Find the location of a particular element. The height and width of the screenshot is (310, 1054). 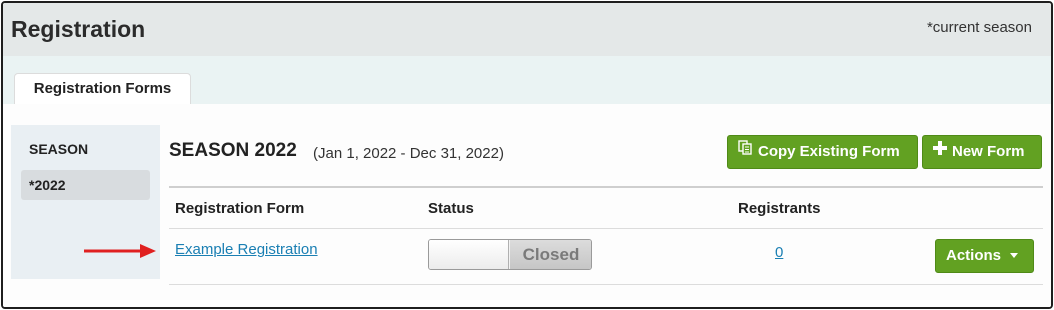

new-form-label: New Form is located at coordinates (988, 151).